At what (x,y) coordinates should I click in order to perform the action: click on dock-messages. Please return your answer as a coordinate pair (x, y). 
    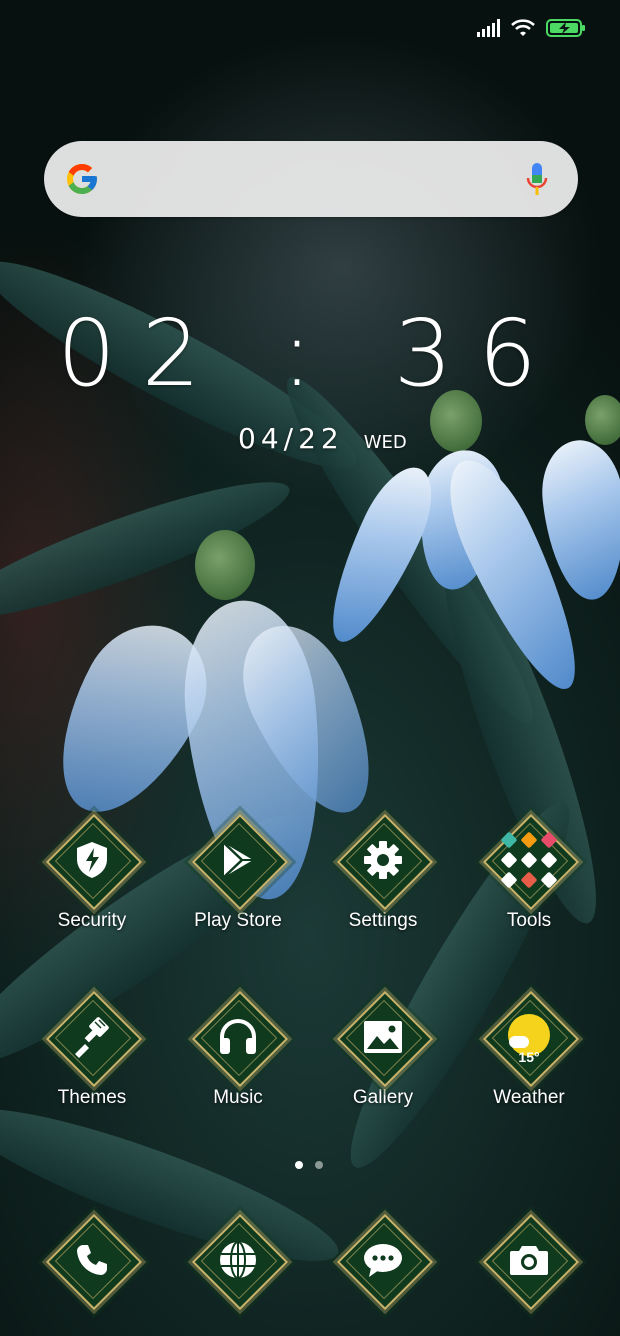
    Looking at the image, I should click on (383, 1261).